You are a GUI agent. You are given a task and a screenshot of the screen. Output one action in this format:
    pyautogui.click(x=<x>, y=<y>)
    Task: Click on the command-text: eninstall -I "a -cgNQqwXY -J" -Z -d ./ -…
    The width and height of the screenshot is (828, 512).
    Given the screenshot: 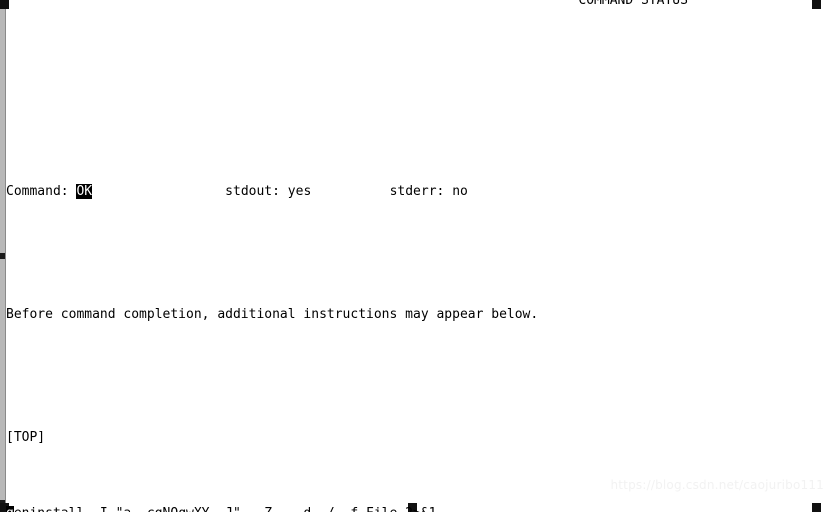 What is the action you would take?
    pyautogui.click(x=225, y=509)
    